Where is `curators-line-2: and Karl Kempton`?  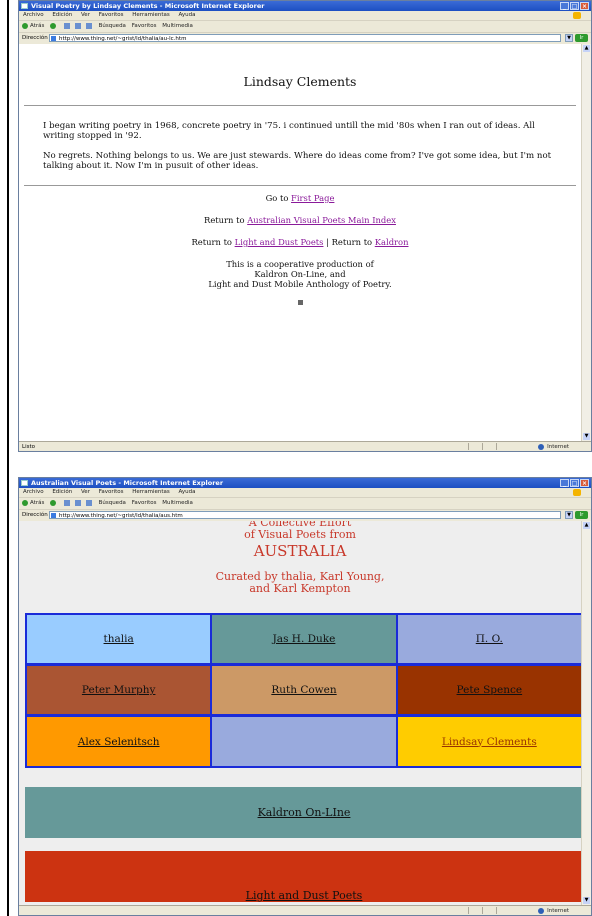 curators-line-2: and Karl Kempton is located at coordinates (300, 588).